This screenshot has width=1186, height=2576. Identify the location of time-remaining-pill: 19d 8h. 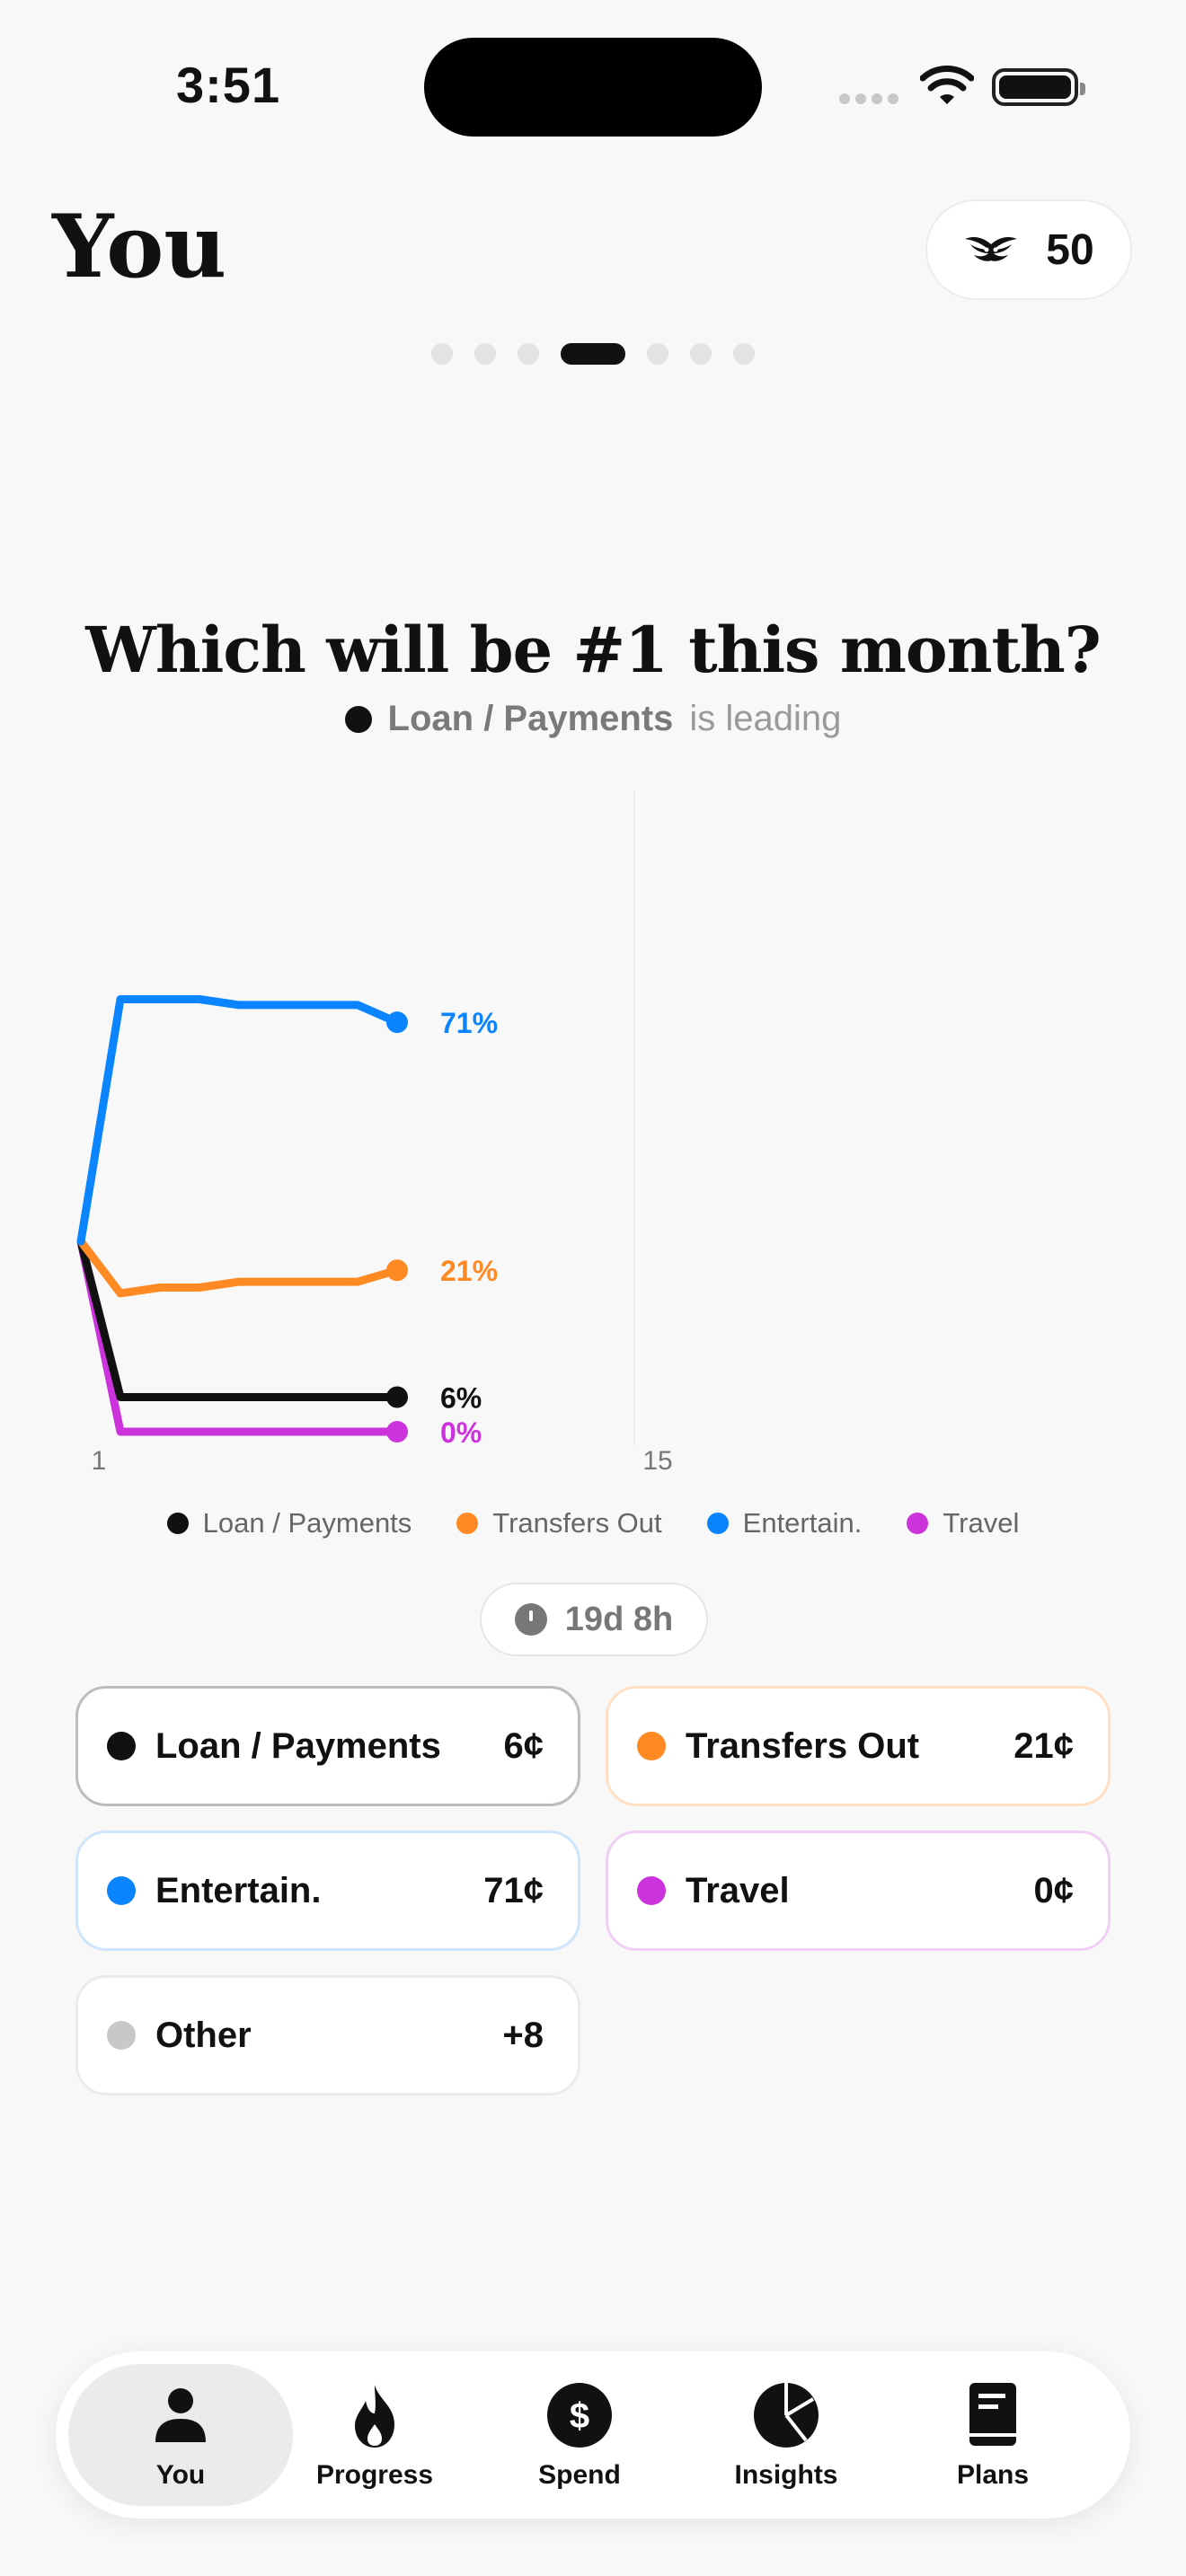
(594, 1619).